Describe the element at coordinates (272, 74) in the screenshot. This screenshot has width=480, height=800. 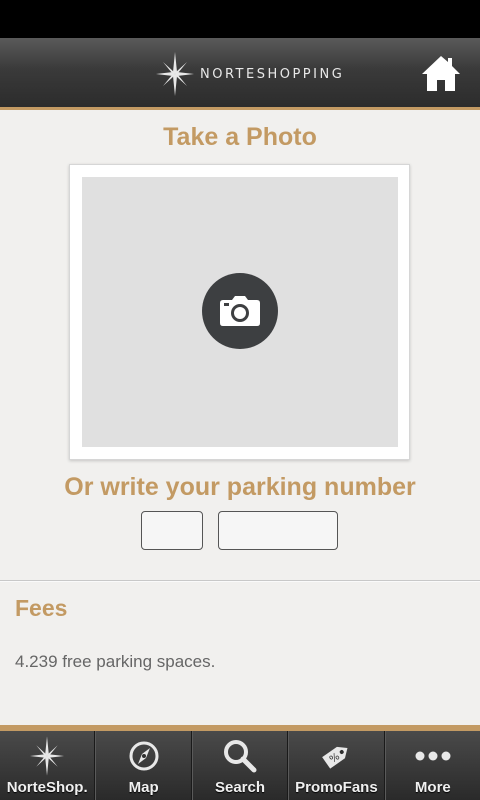
I see `logo-text: NORTESHOPPING` at that location.